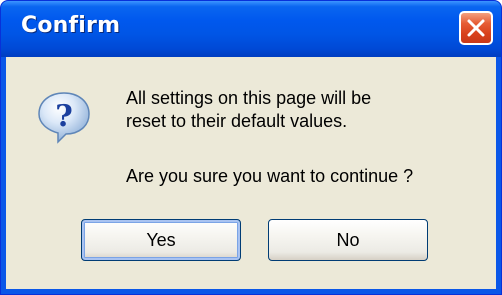  What do you see at coordinates (71, 25) in the screenshot?
I see `dialog-title: Confirm` at bounding box center [71, 25].